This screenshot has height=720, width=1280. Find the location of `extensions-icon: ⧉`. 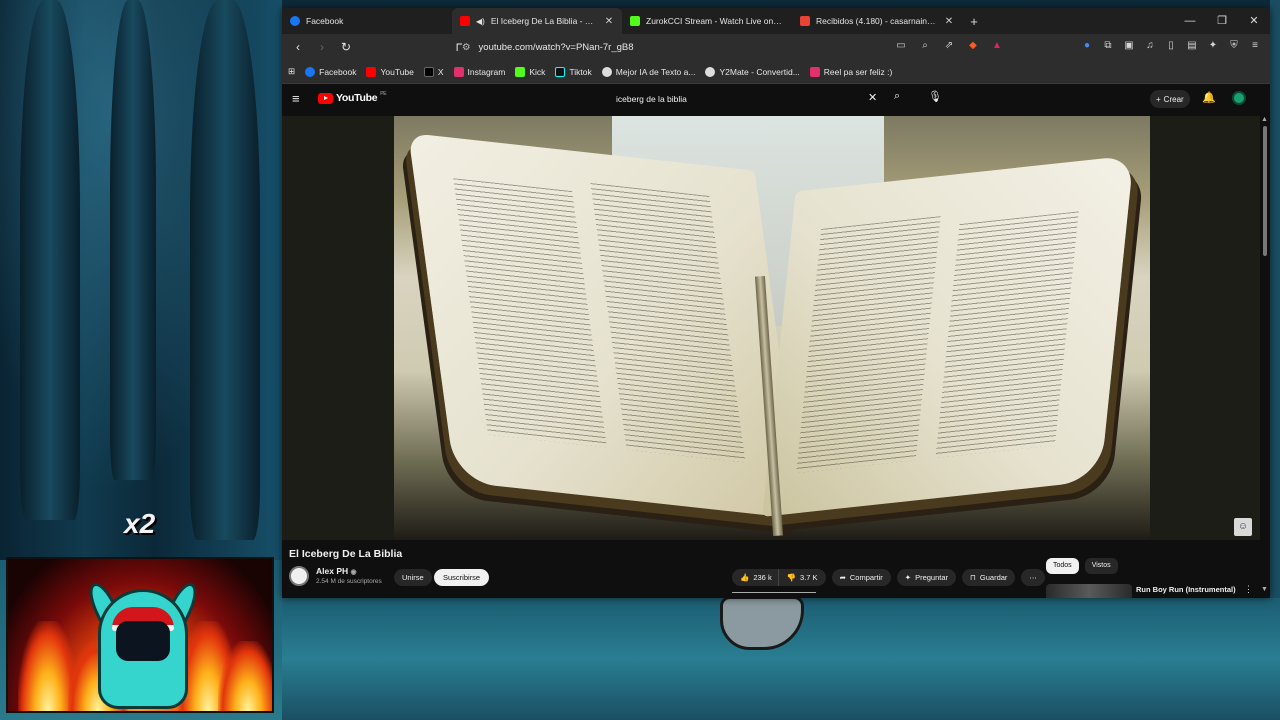

extensions-icon: ⧉ is located at coordinates (1108, 46).